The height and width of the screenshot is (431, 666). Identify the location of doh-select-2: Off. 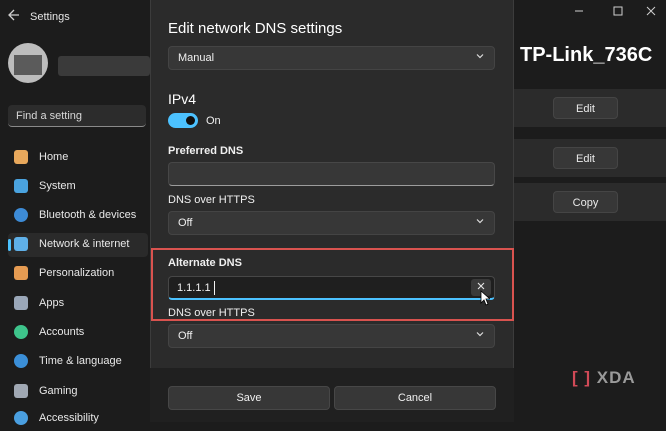
(331, 336).